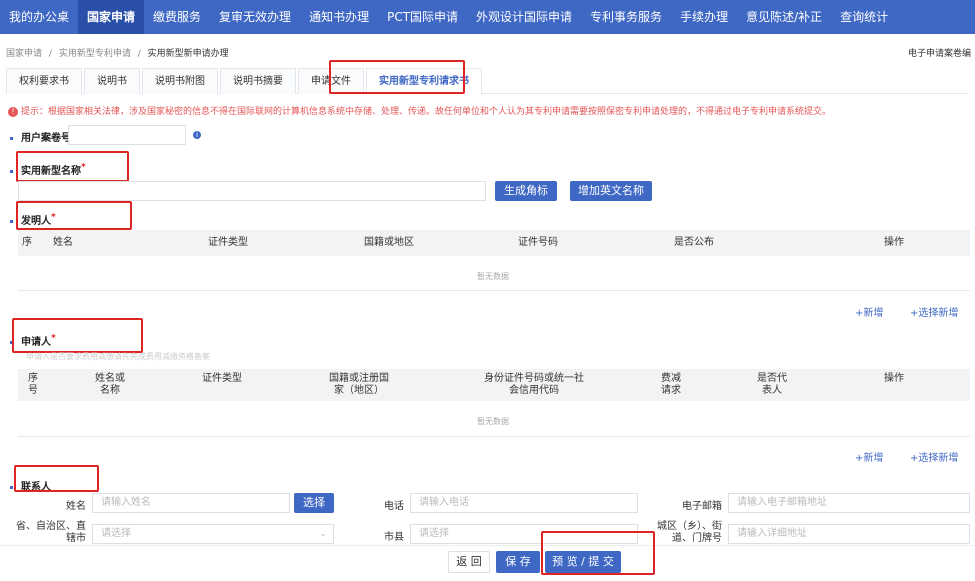 The width and height of the screenshot is (975, 581). Describe the element at coordinates (487, 78) in the screenshot. I see `document-tabs: 权利要求书 说明书 说明书附图 说明书摘要 申请文件 实用新型专利请求书` at that location.